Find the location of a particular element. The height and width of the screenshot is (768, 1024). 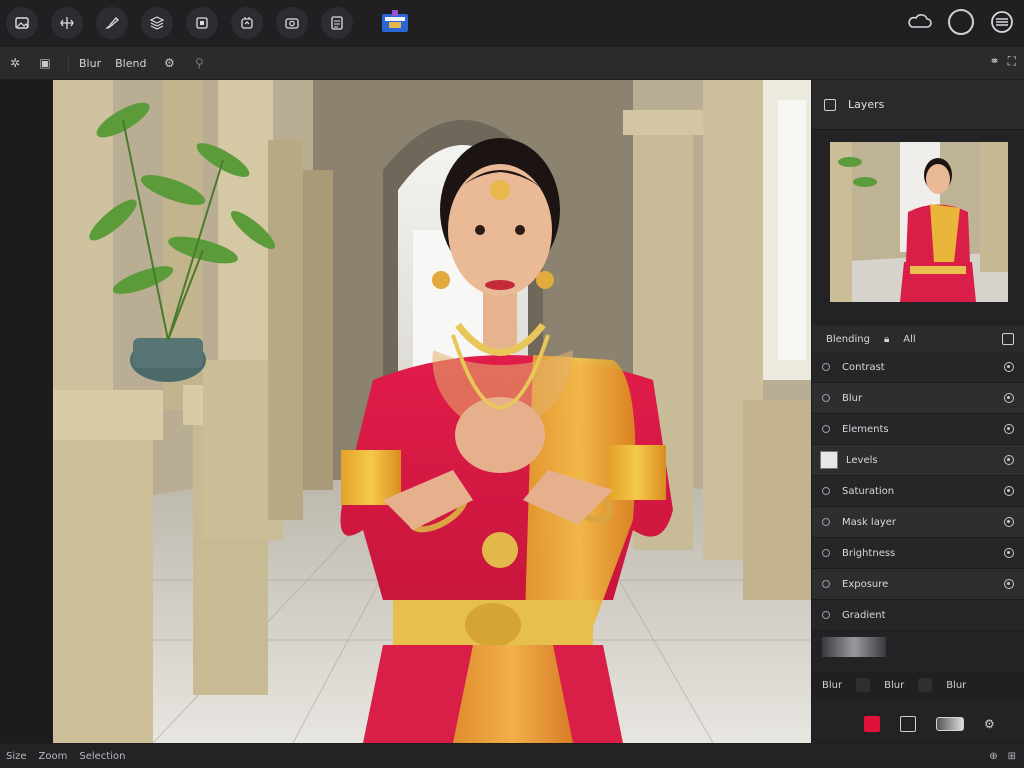

layer-row-levels: Levels is located at coordinates (918, 460).